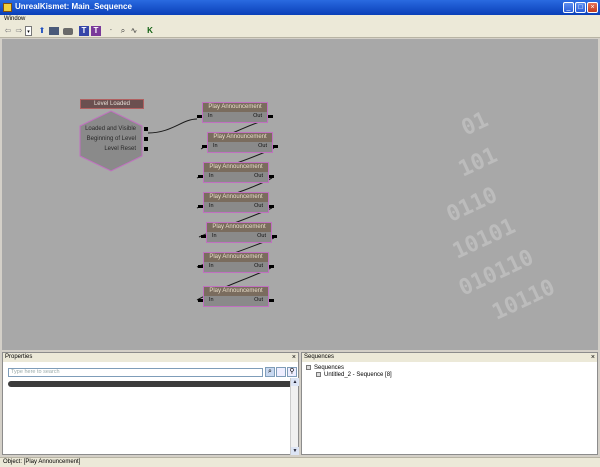  What do you see at coordinates (150, 357) in the screenshot?
I see `properties-header: Properties ×` at bounding box center [150, 357].